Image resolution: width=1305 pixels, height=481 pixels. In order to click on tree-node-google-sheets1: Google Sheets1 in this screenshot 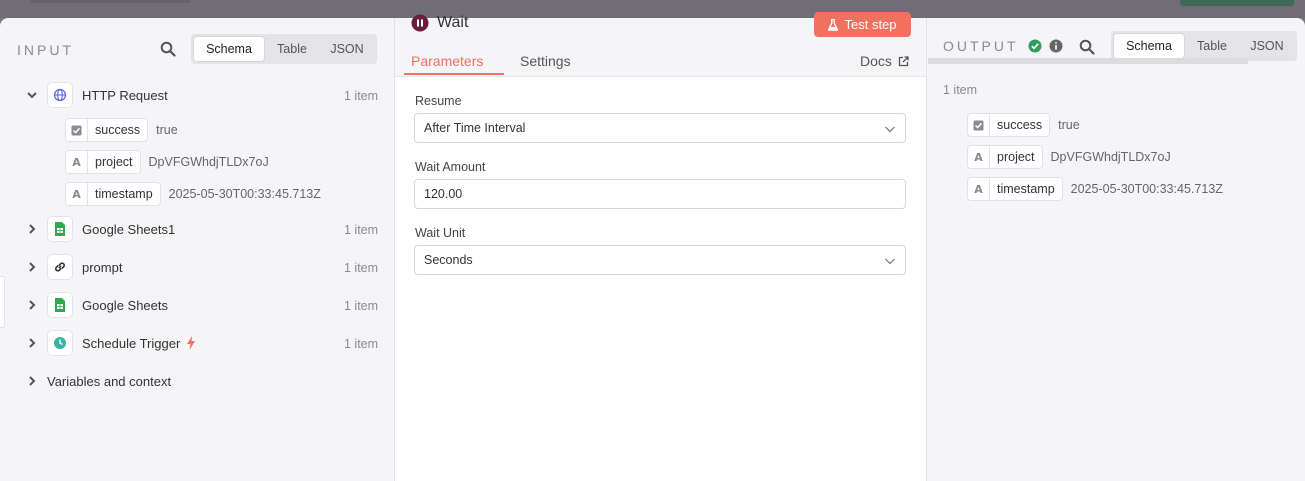, I will do `click(100, 229)`.